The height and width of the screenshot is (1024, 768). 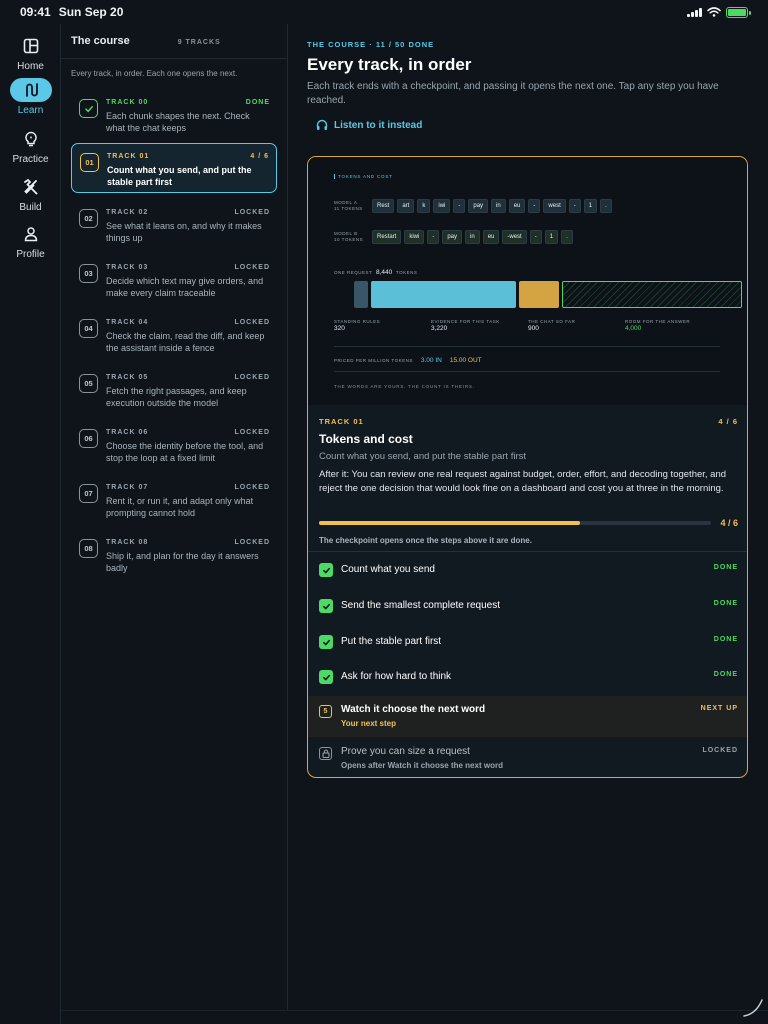 I want to click on token-chip: pay, so click(x=478, y=206).